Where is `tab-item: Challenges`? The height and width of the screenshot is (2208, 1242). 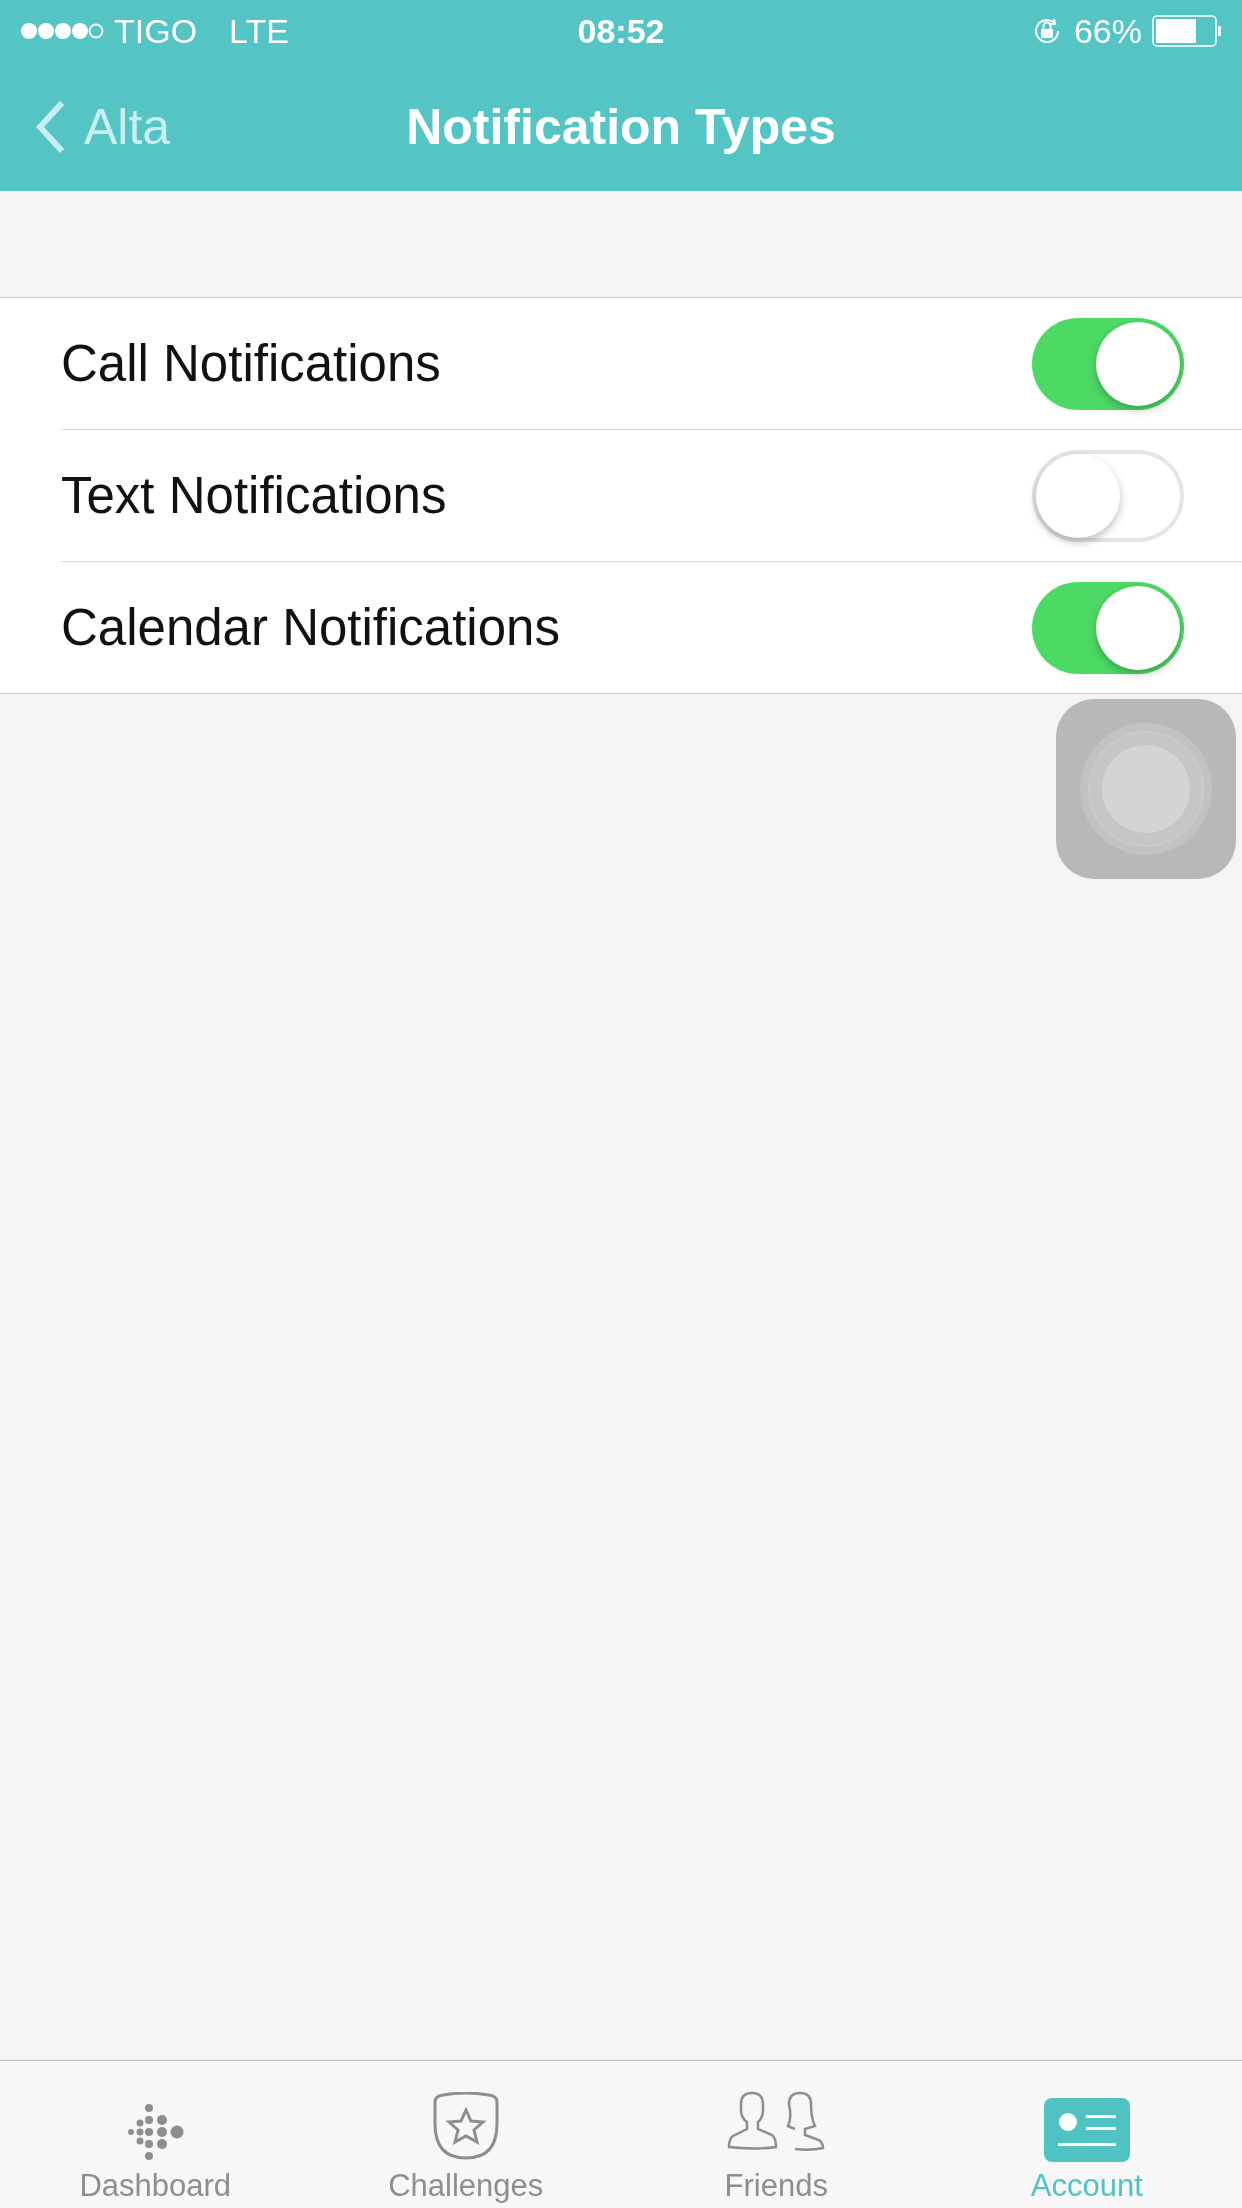
tab-item: Challenges is located at coordinates (465, 2134).